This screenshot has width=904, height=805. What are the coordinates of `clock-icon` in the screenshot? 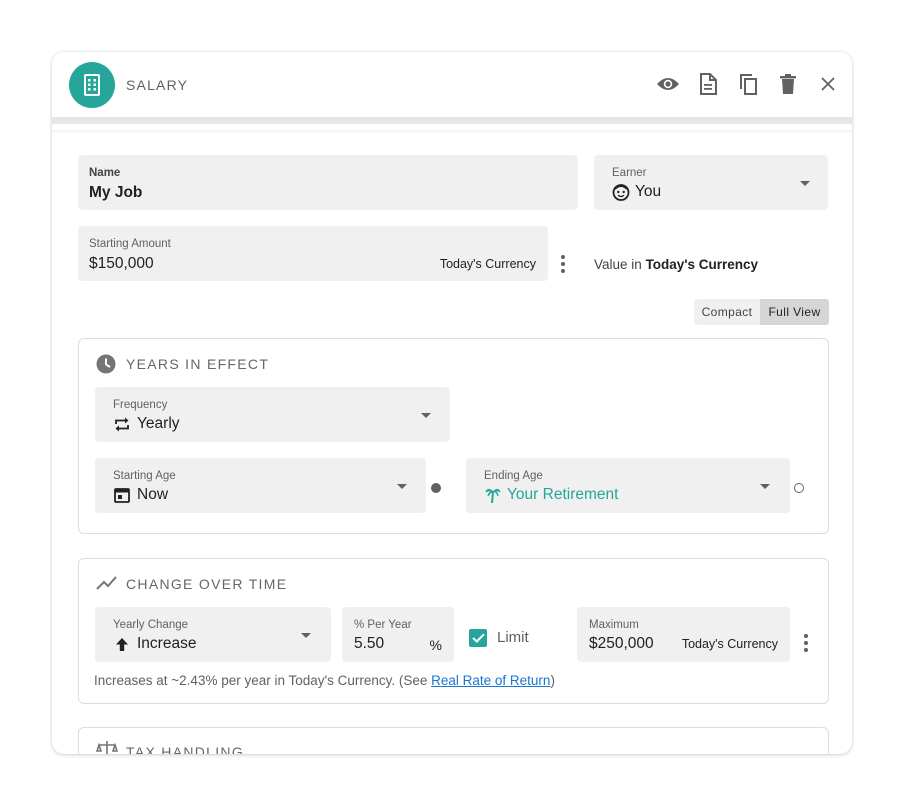 It's located at (106, 366).